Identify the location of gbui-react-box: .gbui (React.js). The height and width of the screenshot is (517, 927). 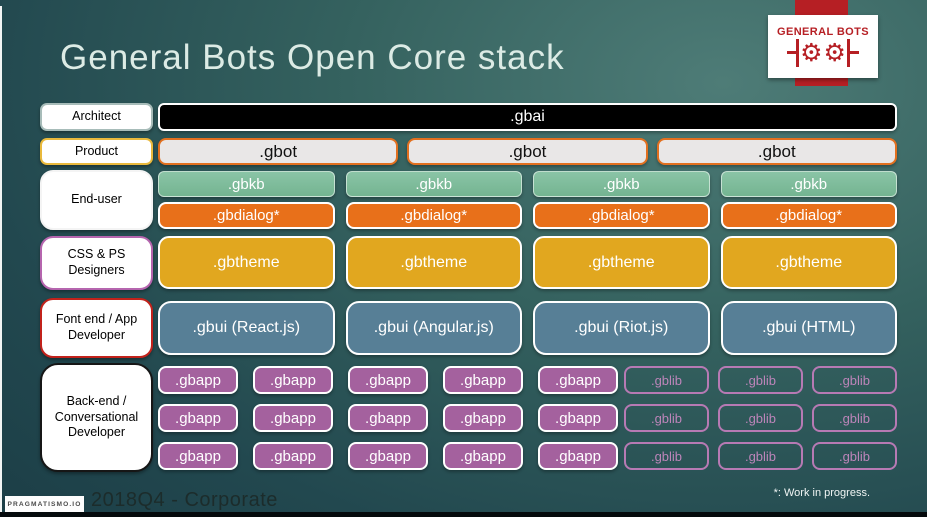
(246, 328).